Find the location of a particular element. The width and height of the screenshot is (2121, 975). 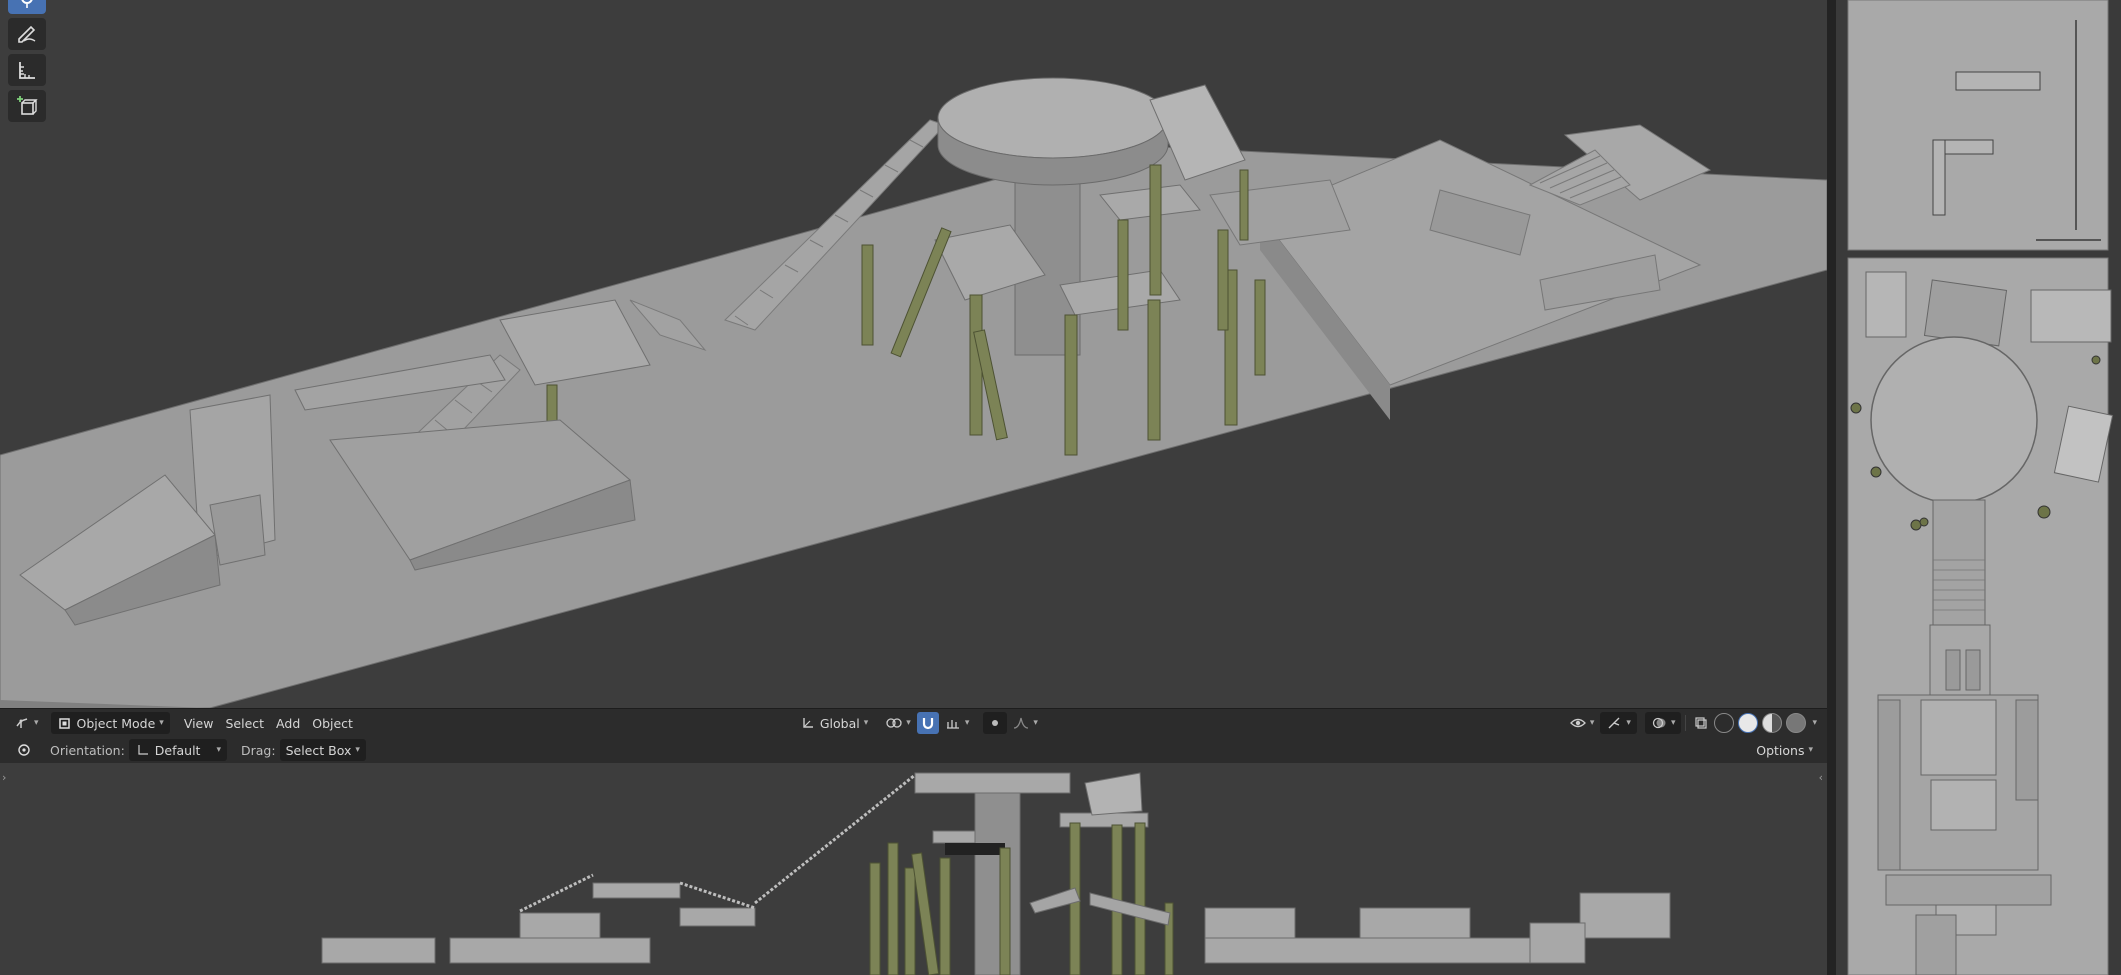

top-view-viewport is located at coordinates (1978, 487).